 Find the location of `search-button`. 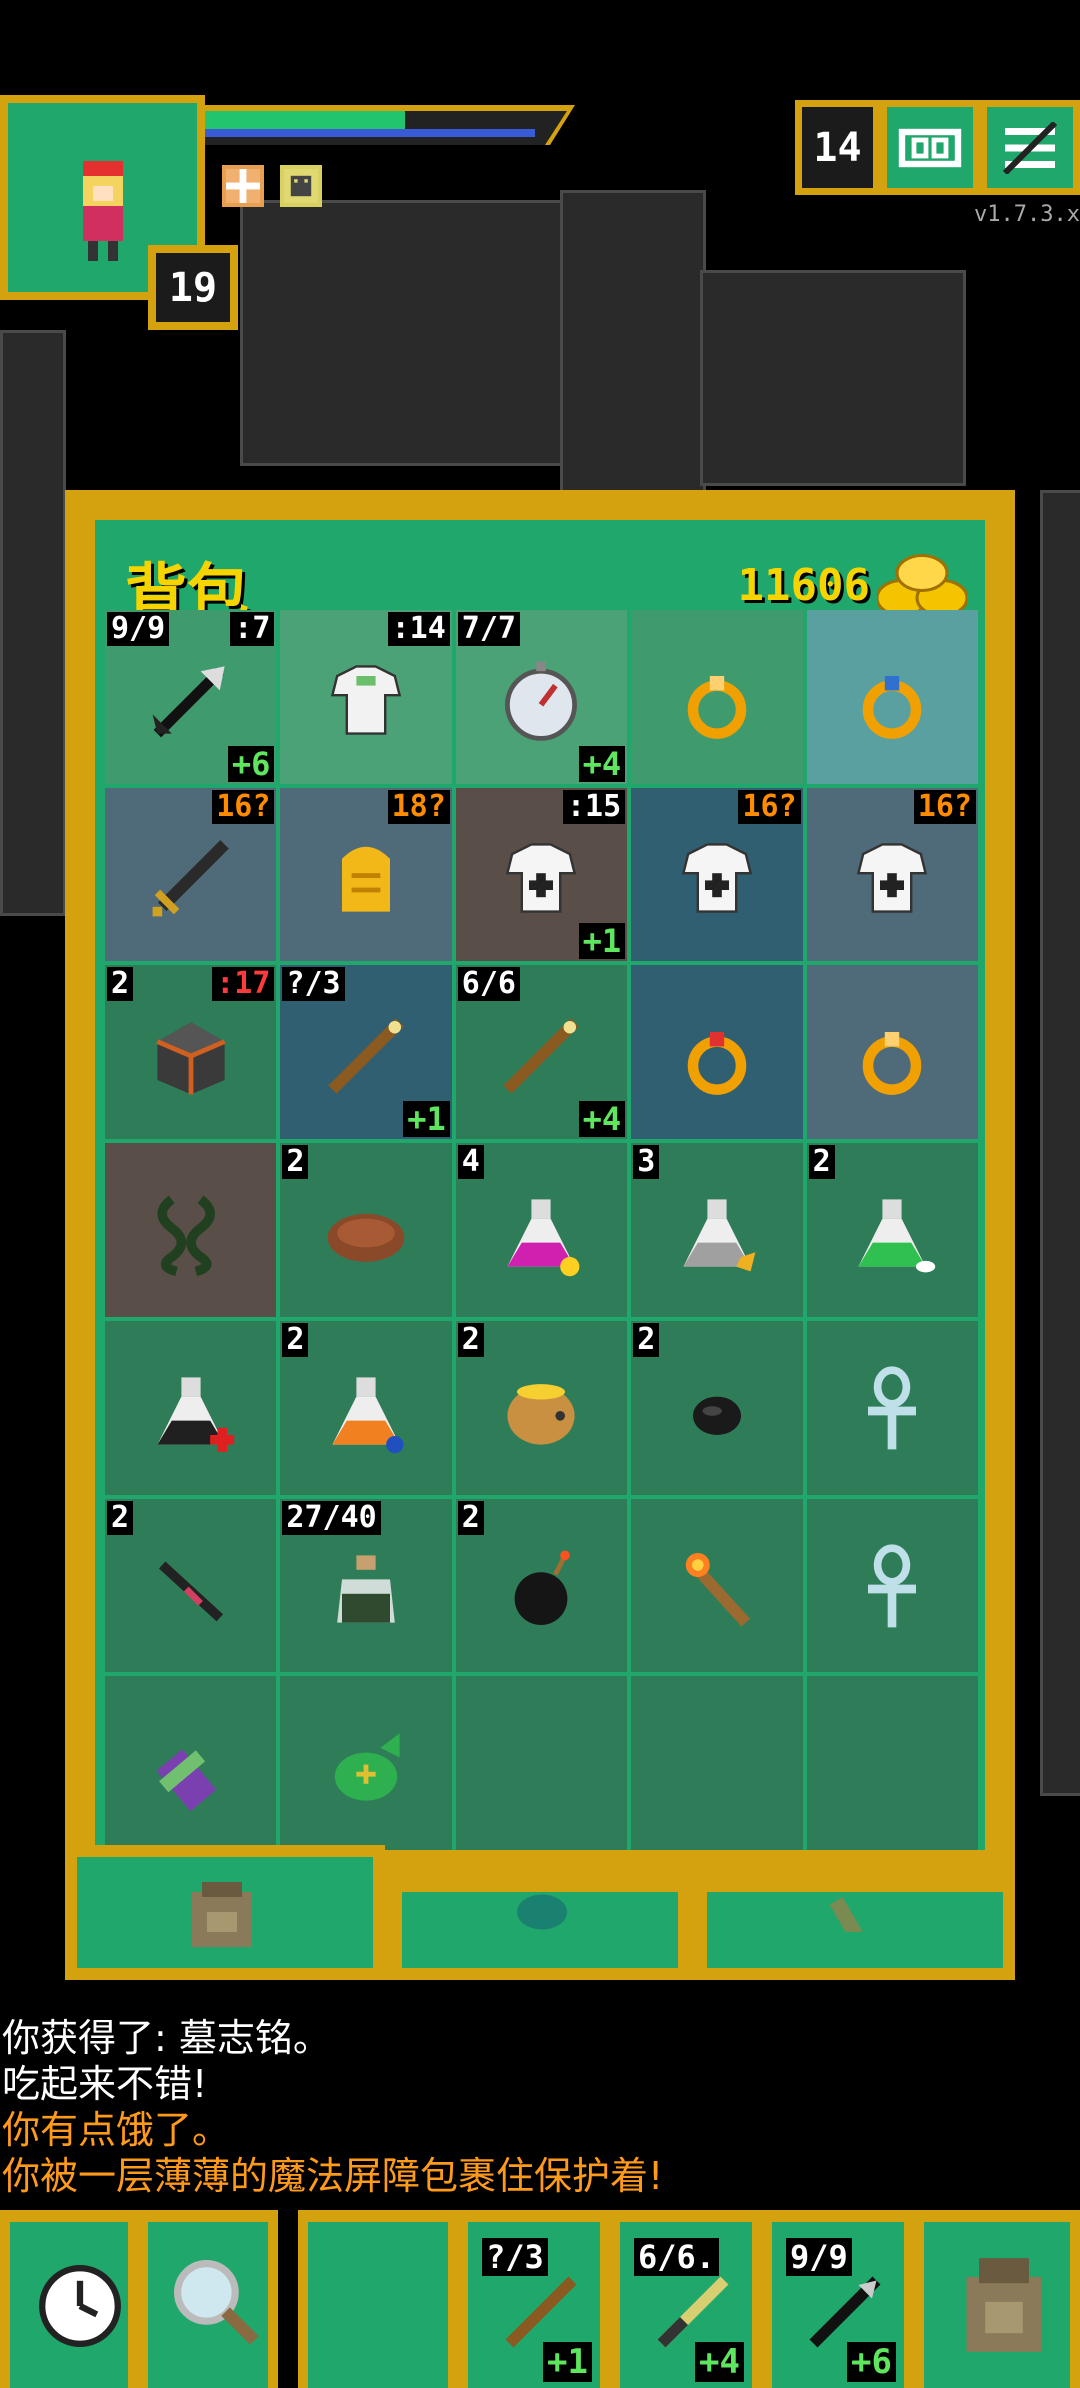

search-button is located at coordinates (208, 2299).